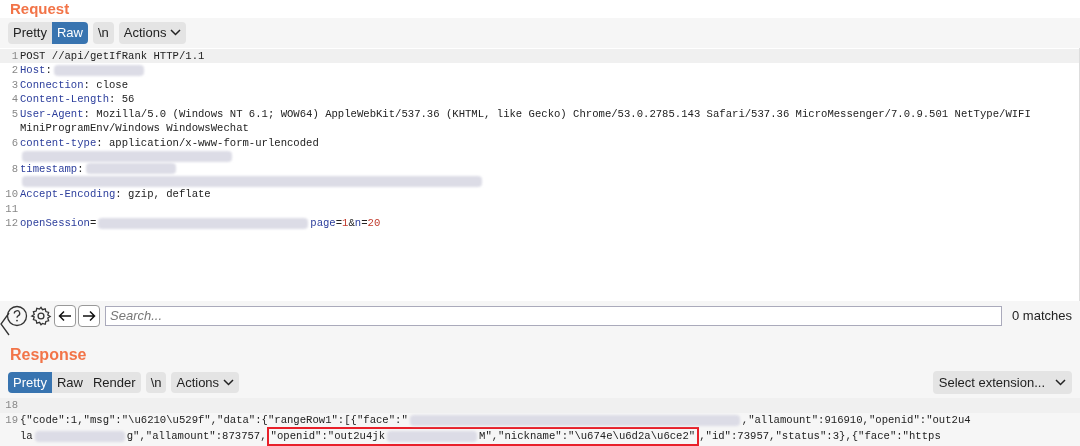  Describe the element at coordinates (557, 114) in the screenshot. I see `code-text: : Mozilla/5.0 (Windows NT 6.1; WOW64) AppleWebKit/537.36 (KHTML, like Gecko) Chrome/53.0.2785.143 Safari/537.36 MicroMessenger/7.0.9.501 NetType/WIFI` at that location.